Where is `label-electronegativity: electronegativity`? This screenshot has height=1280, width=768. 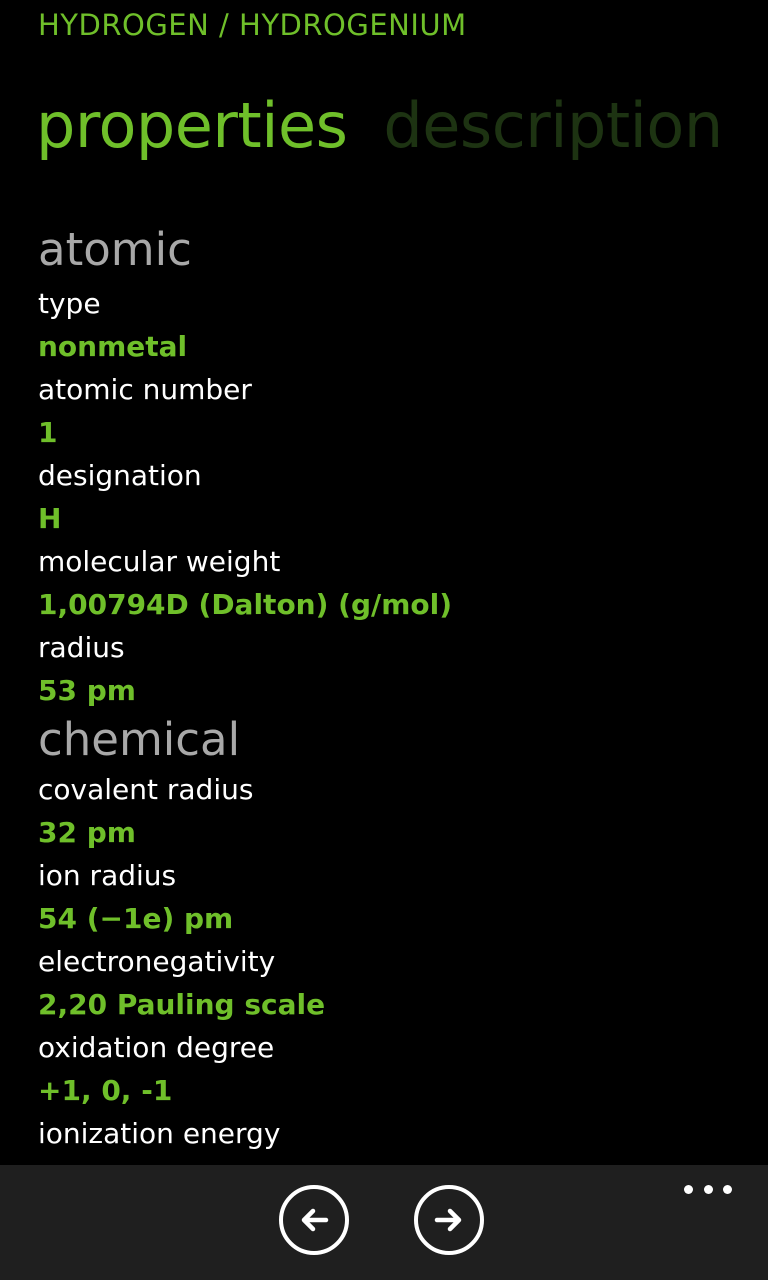
label-electronegativity: electronegativity is located at coordinates (157, 961).